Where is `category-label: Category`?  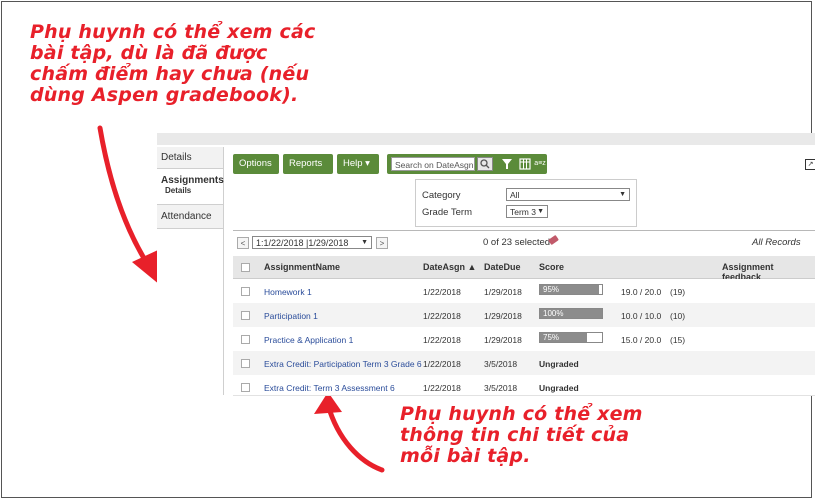 category-label: Category is located at coordinates (441, 195).